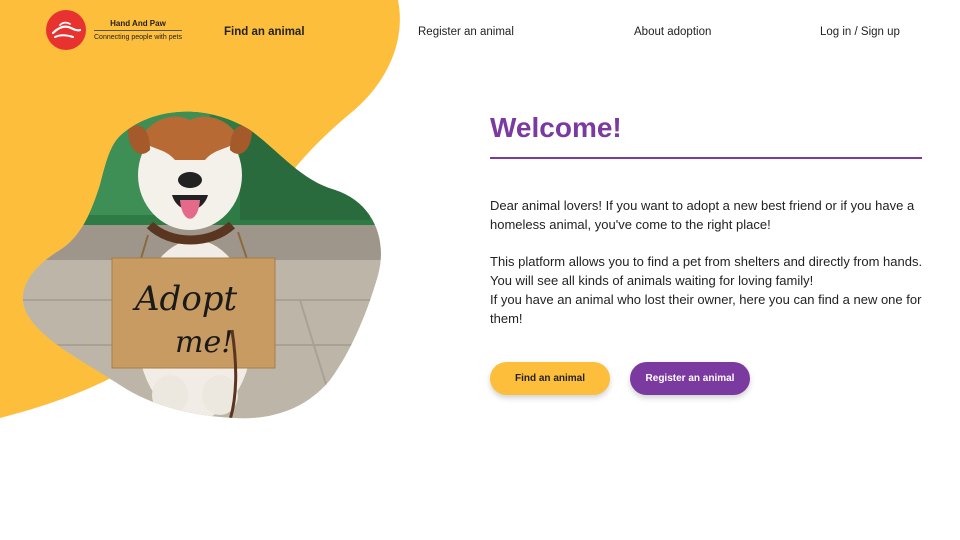 Image resolution: width=960 pixels, height=540 pixels. What do you see at coordinates (204, 342) in the screenshot?
I see `sign-text-me: me!` at bounding box center [204, 342].